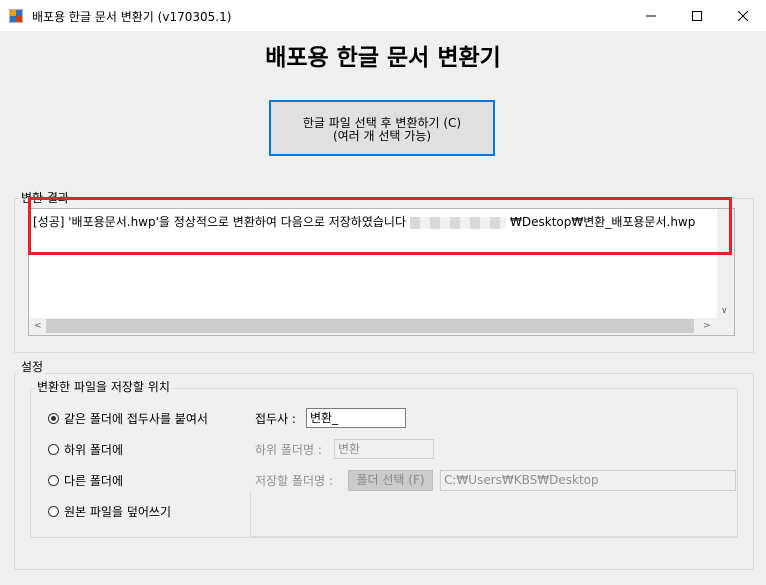 The width and height of the screenshot is (766, 585). What do you see at coordinates (16, 16) in the screenshot?
I see `app-window-icon` at bounding box center [16, 16].